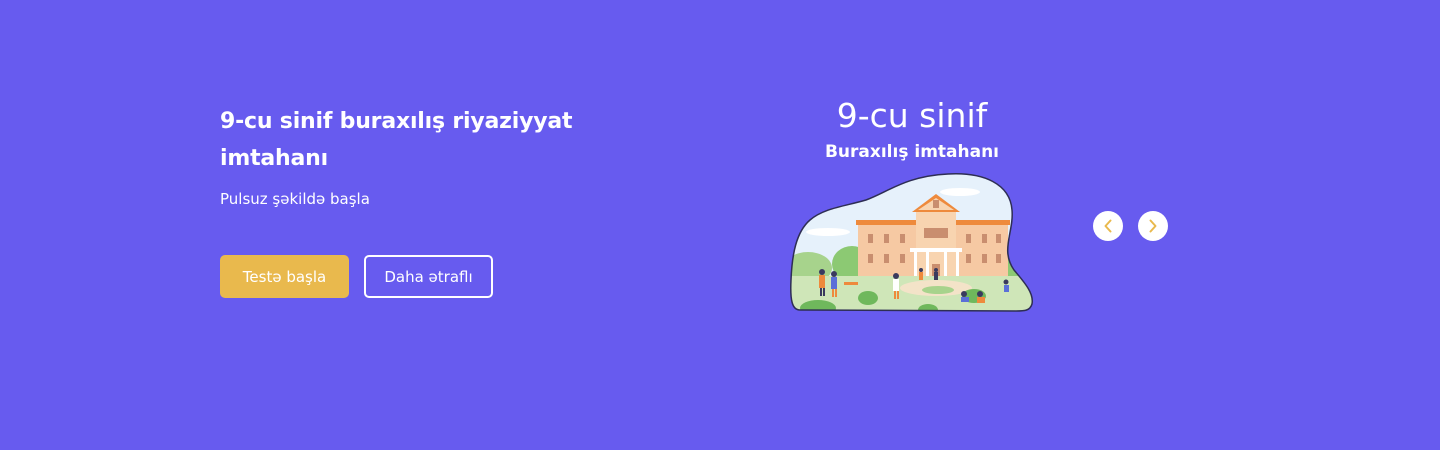 The image size is (1440, 450). I want to click on hero-subtitle: Pulsuz şəkildə başla, so click(295, 199).